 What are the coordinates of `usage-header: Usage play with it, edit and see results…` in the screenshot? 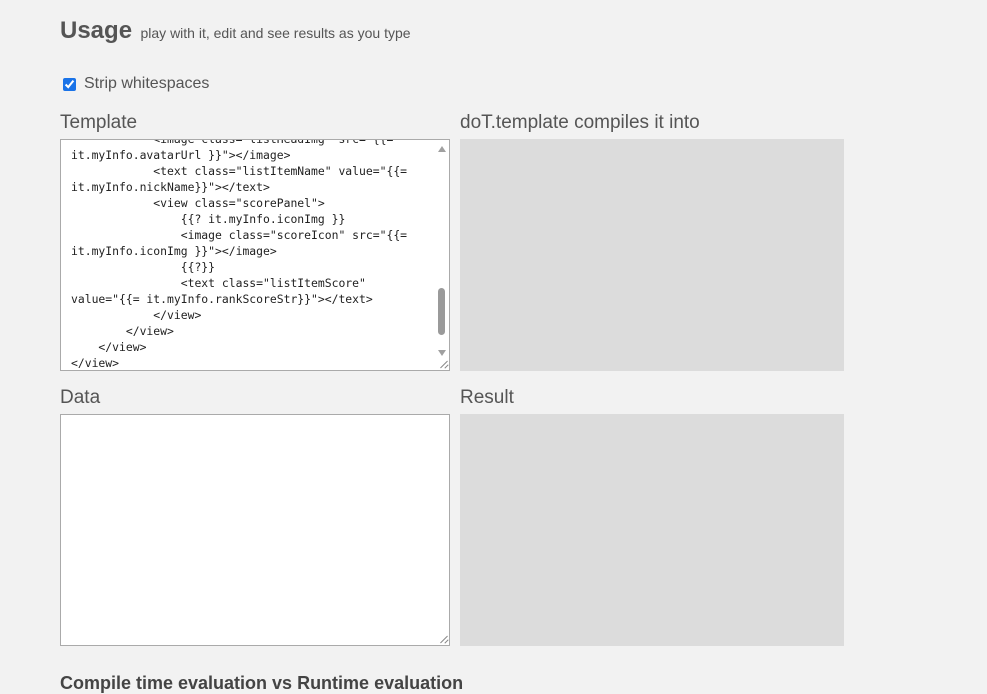 It's located at (235, 31).